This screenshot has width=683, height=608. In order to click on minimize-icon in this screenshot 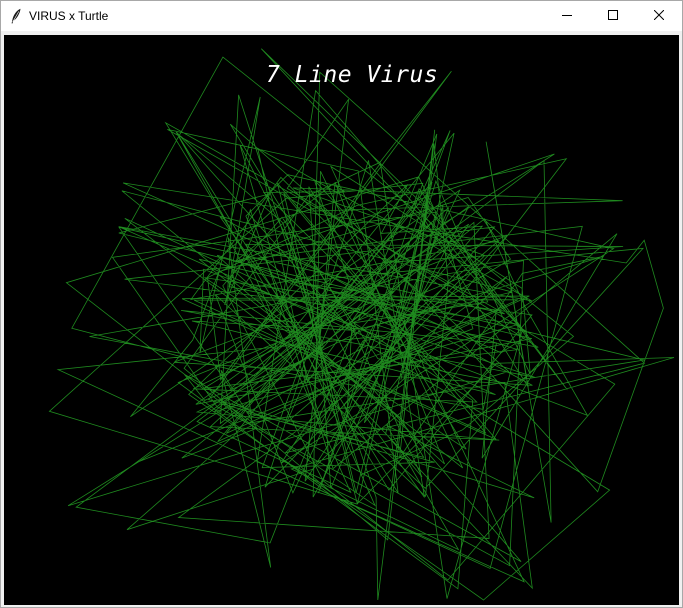, I will do `click(567, 16)`.